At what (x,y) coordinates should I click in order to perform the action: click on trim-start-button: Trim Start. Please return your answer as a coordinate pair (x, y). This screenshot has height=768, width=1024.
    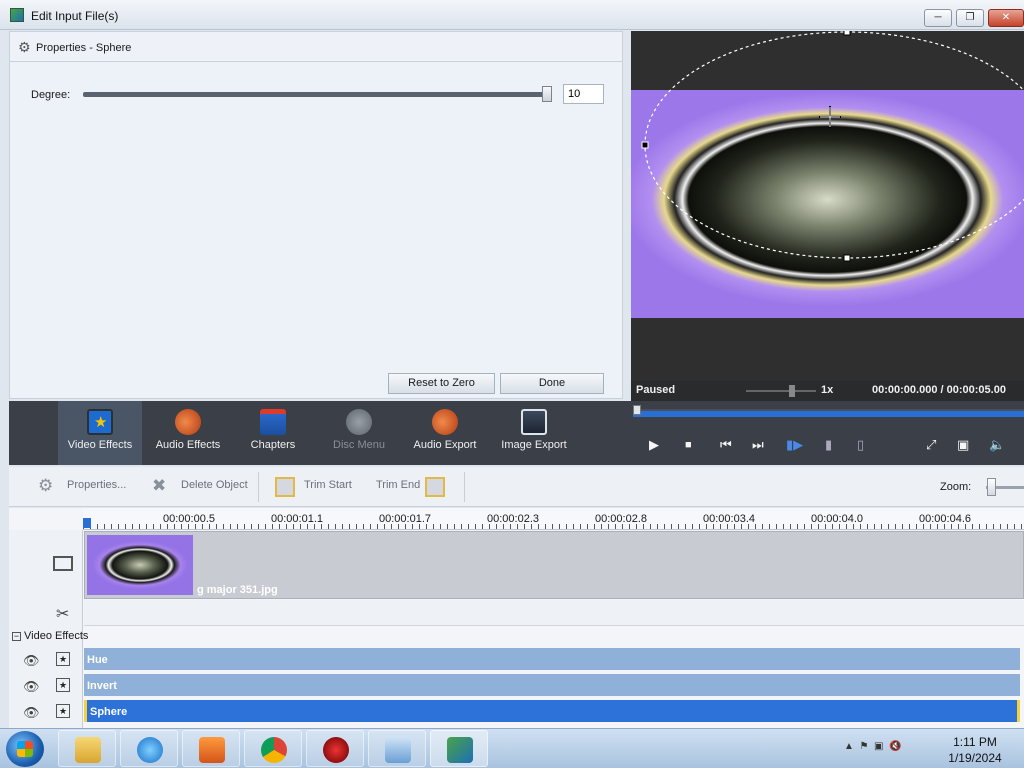
    Looking at the image, I should click on (328, 485).